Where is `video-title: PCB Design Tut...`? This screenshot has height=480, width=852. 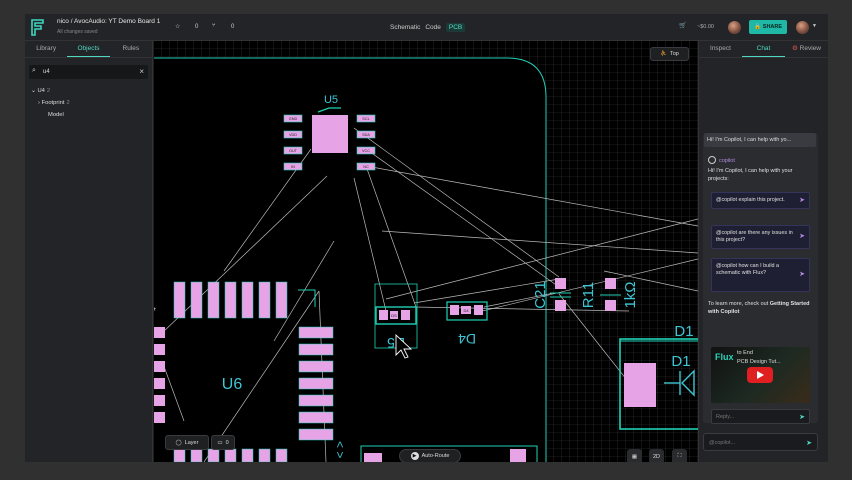
video-title: PCB Design Tut... is located at coordinates (759, 362).